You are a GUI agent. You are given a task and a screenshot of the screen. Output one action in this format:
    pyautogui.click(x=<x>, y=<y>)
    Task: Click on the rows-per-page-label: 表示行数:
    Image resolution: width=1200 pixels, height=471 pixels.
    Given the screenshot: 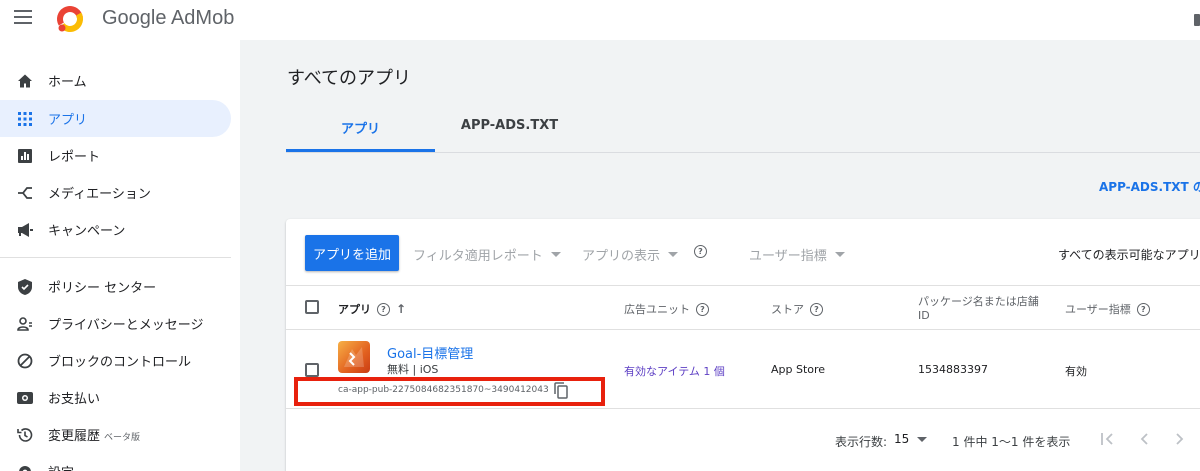 What is the action you would take?
    pyautogui.click(x=861, y=442)
    